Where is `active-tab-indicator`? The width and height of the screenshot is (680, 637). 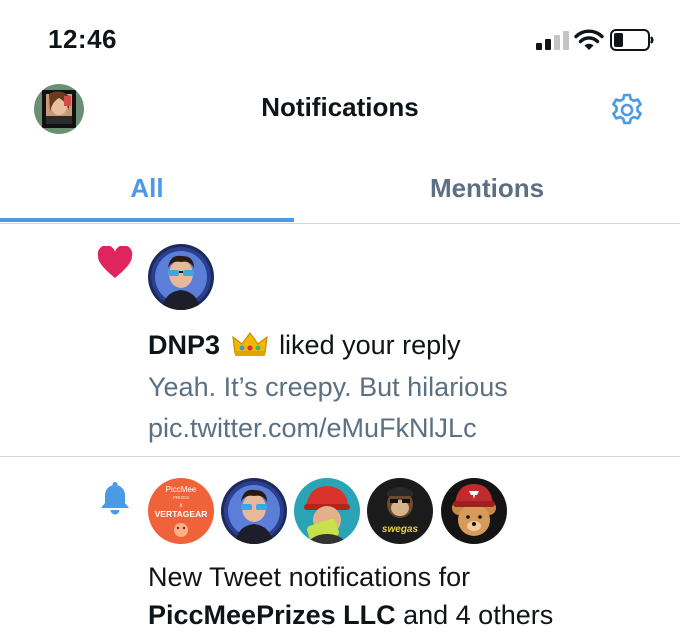
active-tab-indicator is located at coordinates (147, 220).